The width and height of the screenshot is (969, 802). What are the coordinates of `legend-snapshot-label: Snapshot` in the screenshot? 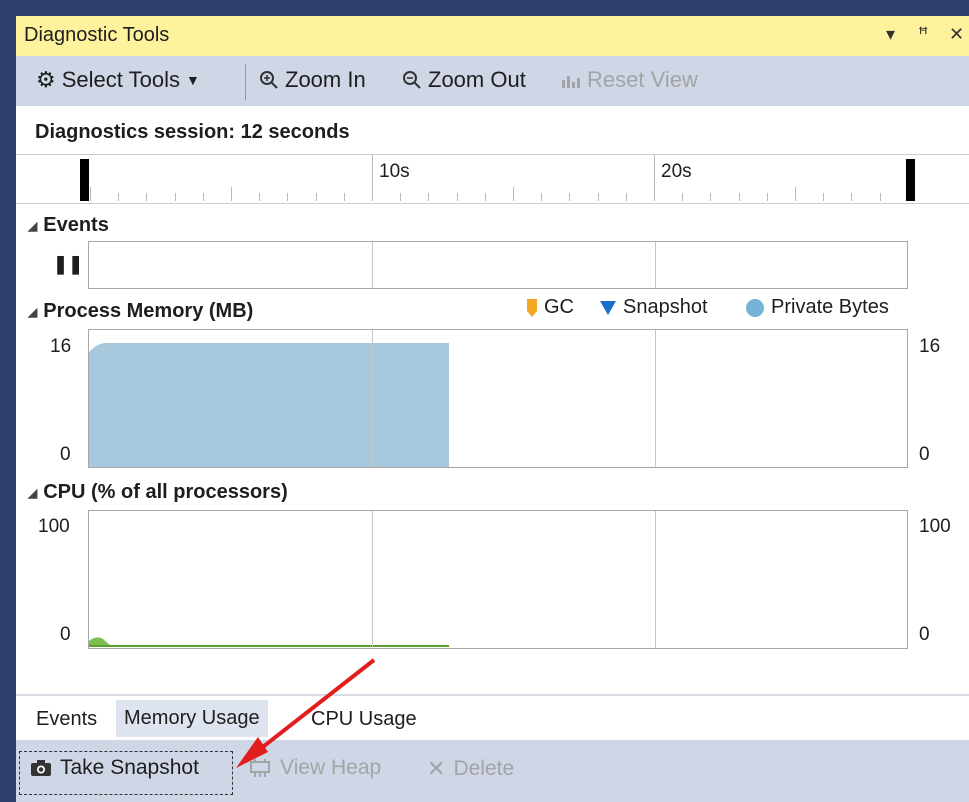 It's located at (665, 307).